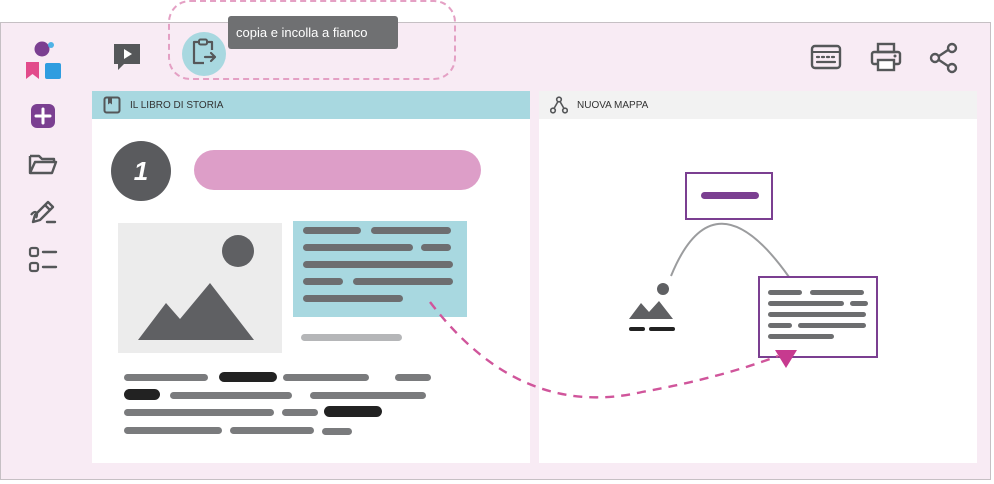 The image size is (994, 484). I want to click on selected-text-block, so click(380, 269).